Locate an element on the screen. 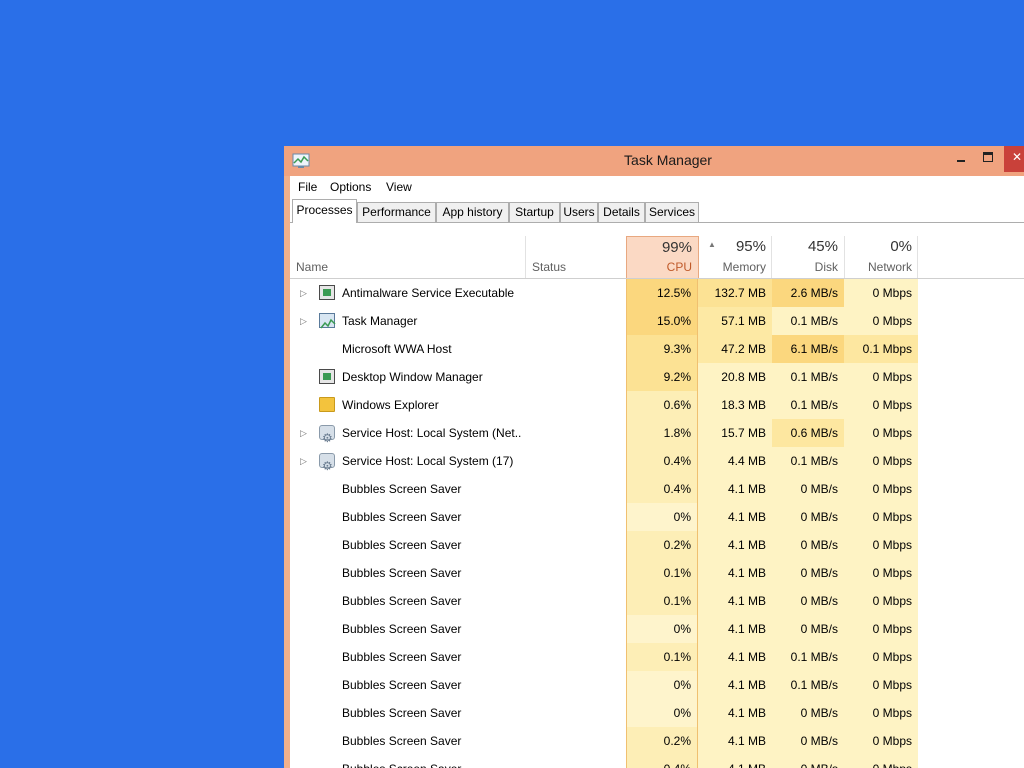 This screenshot has width=1024, height=768. tab-startup: Startup is located at coordinates (534, 212).